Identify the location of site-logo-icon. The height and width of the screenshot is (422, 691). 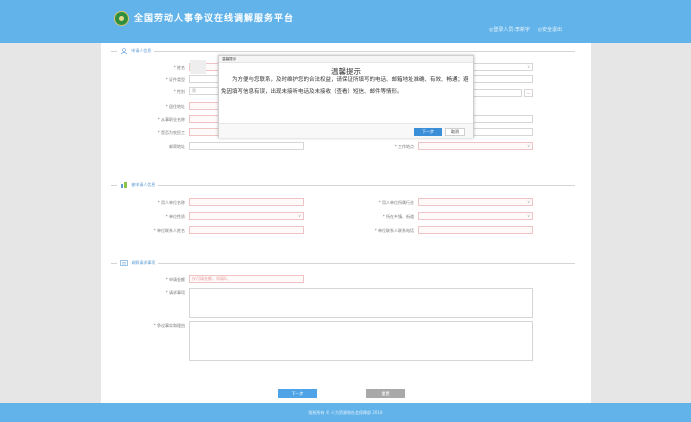
(121, 18).